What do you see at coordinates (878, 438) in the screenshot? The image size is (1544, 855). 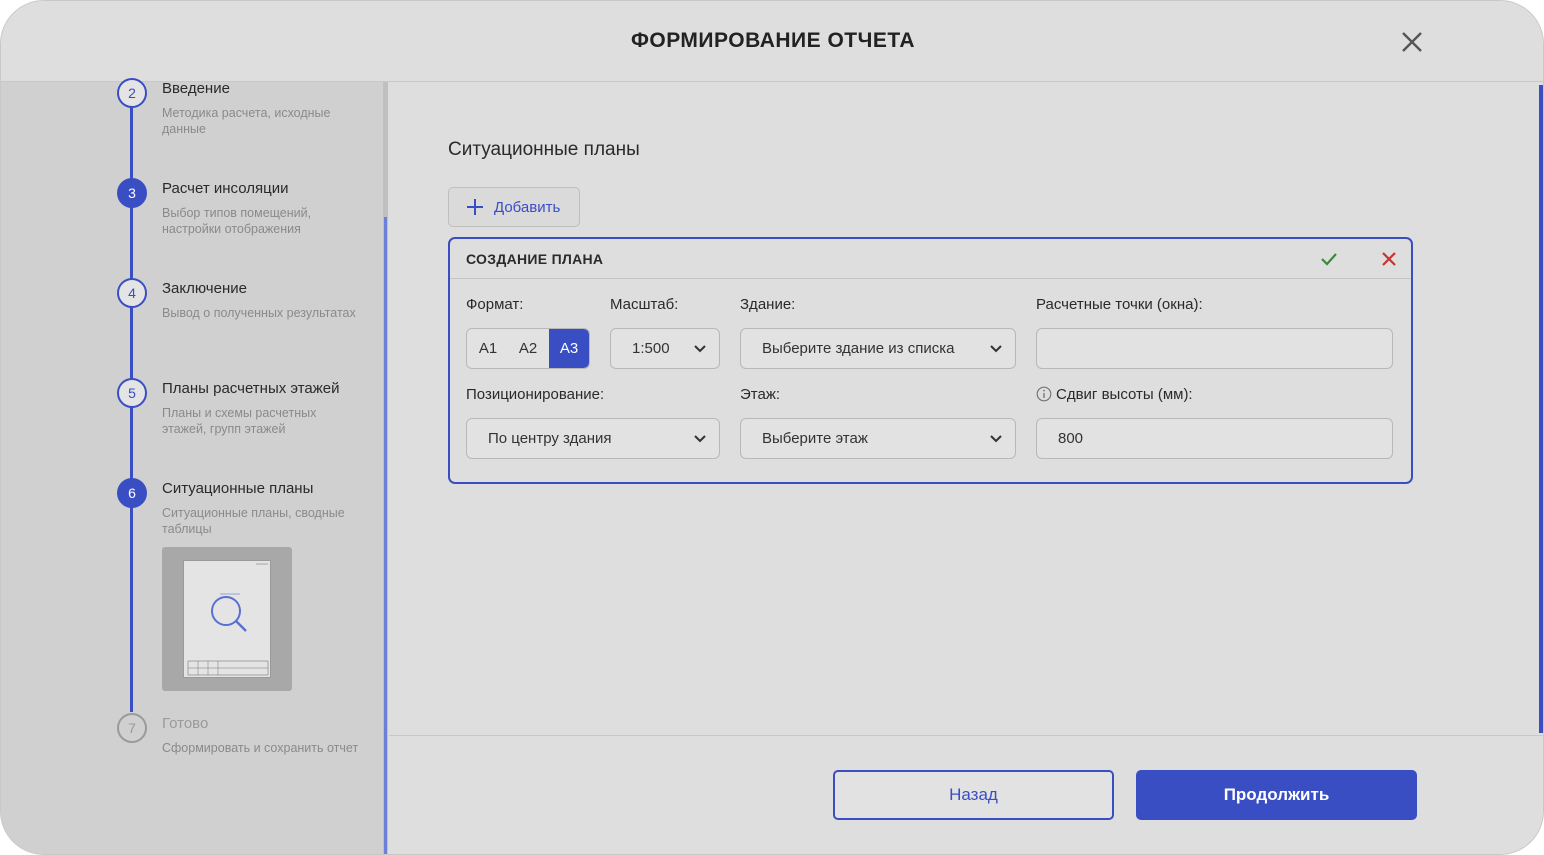 I see `floor-select: Выберите этаж` at bounding box center [878, 438].